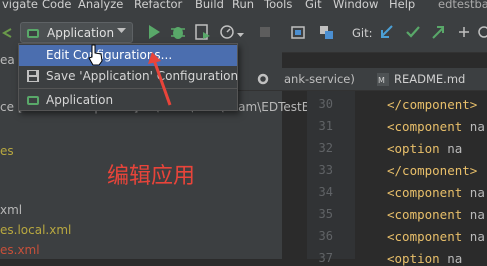 Image resolution: width=487 pixels, height=266 pixels. What do you see at coordinates (325, 148) in the screenshot?
I see `line-number: 32` at bounding box center [325, 148].